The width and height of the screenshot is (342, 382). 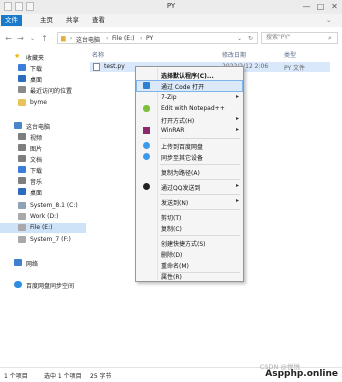 What do you see at coordinates (146, 156) in the screenshot?
I see `baidu-sync-icon` at bounding box center [146, 156].